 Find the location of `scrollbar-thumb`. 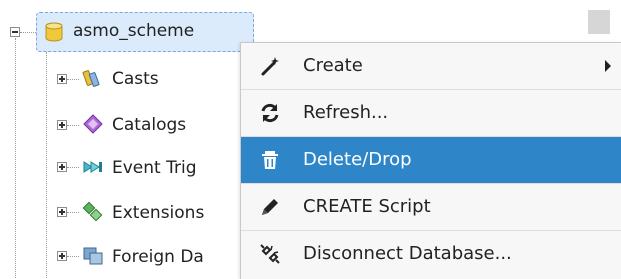

scrollbar-thumb is located at coordinates (599, 22).